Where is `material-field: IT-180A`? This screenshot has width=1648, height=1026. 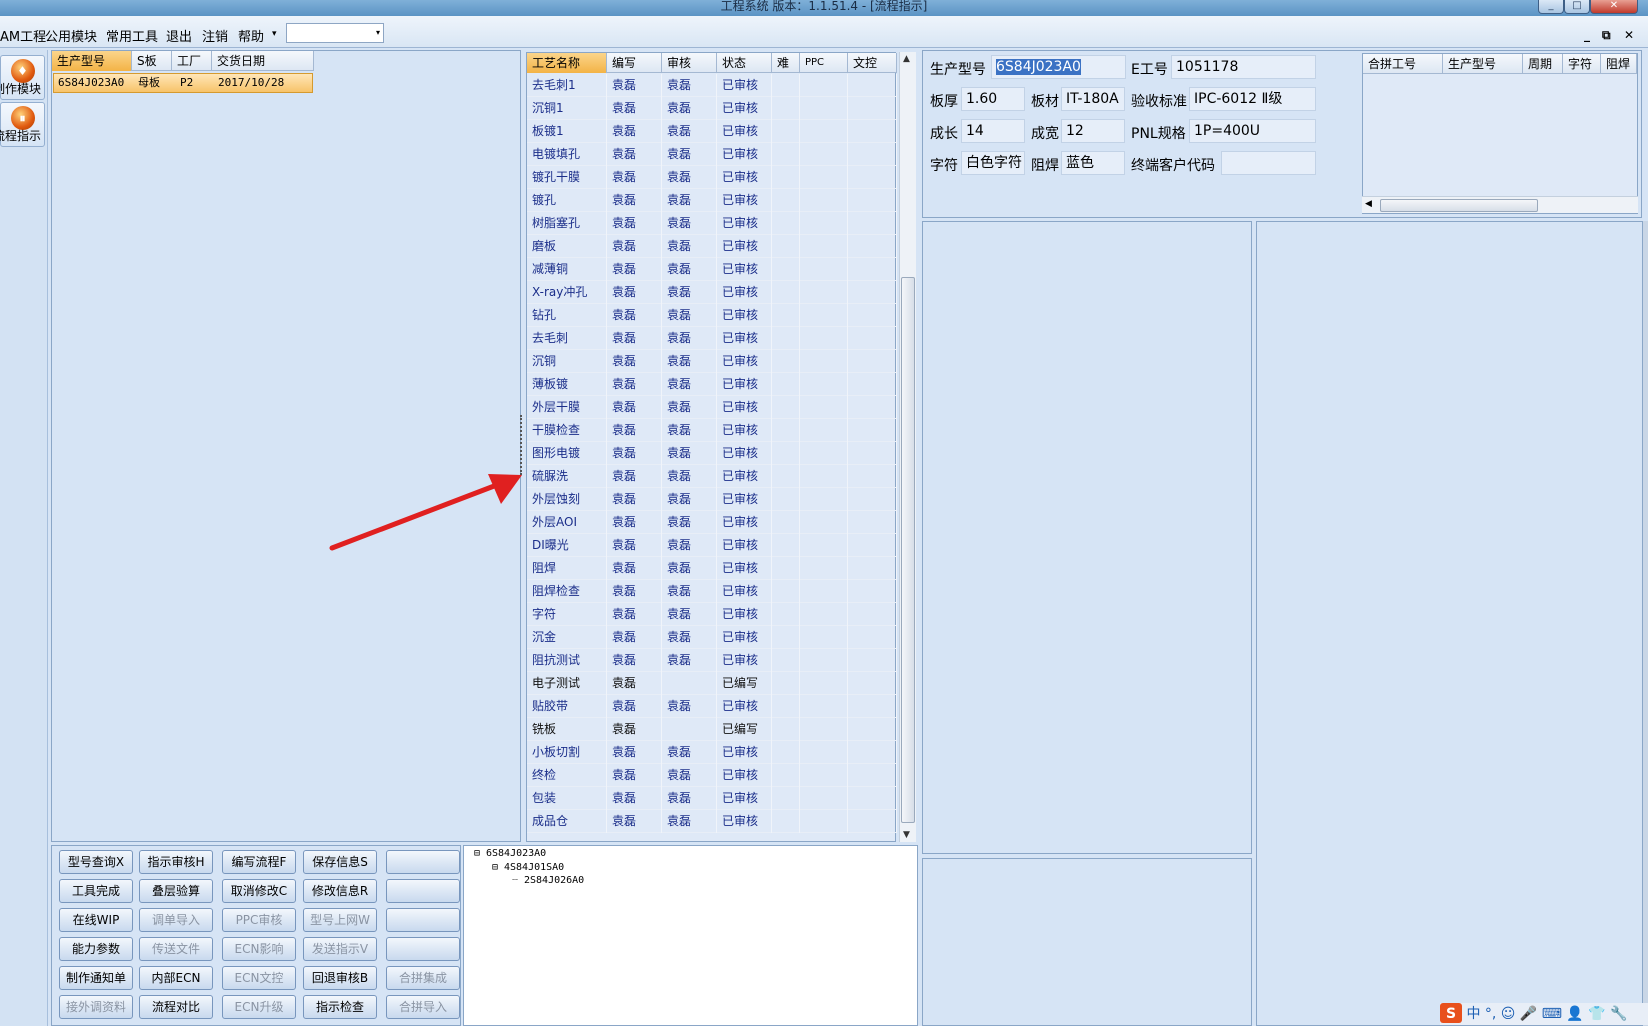 material-field: IT-180A is located at coordinates (1093, 99).